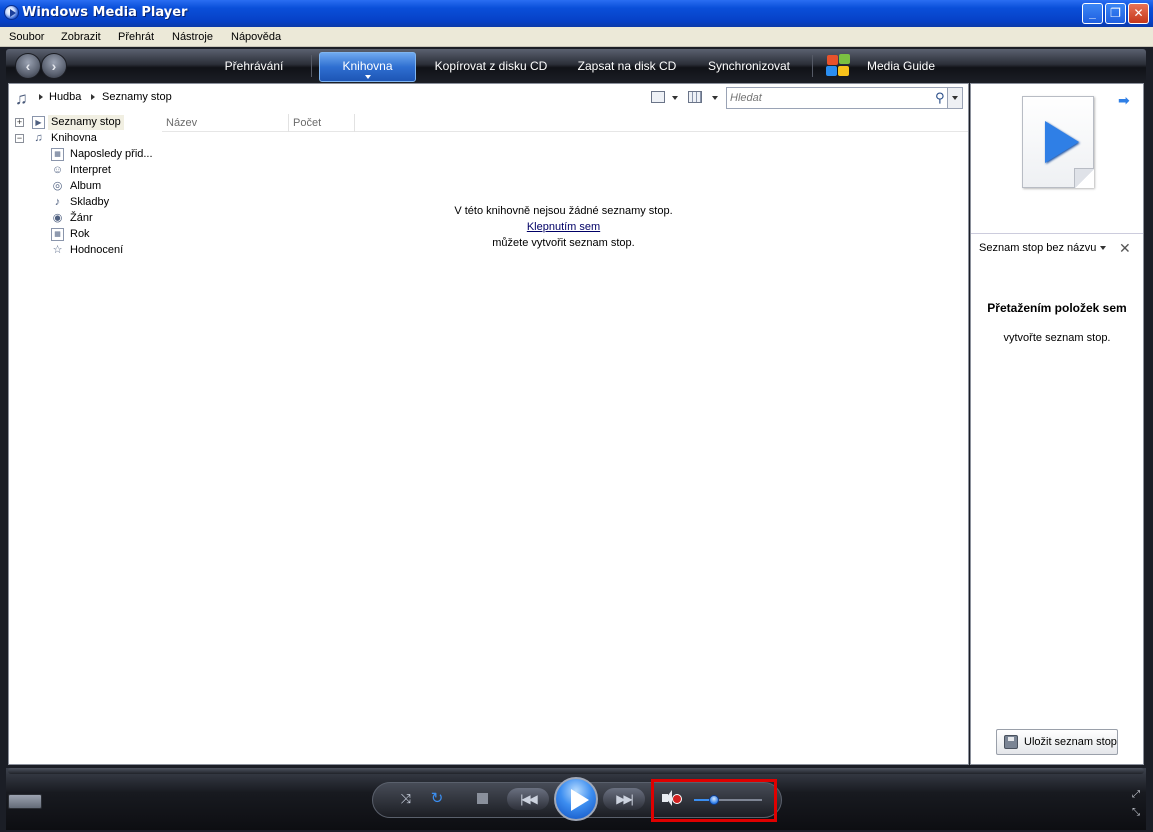  Describe the element at coordinates (81, 37) in the screenshot. I see `menu-view: Zobrazit` at that location.